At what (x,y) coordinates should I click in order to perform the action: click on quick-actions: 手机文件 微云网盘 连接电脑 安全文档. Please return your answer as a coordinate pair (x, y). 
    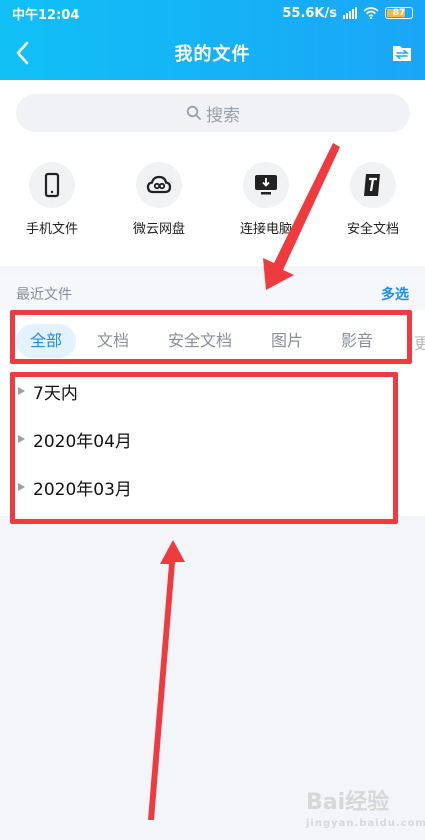
    Looking at the image, I should click on (212, 207).